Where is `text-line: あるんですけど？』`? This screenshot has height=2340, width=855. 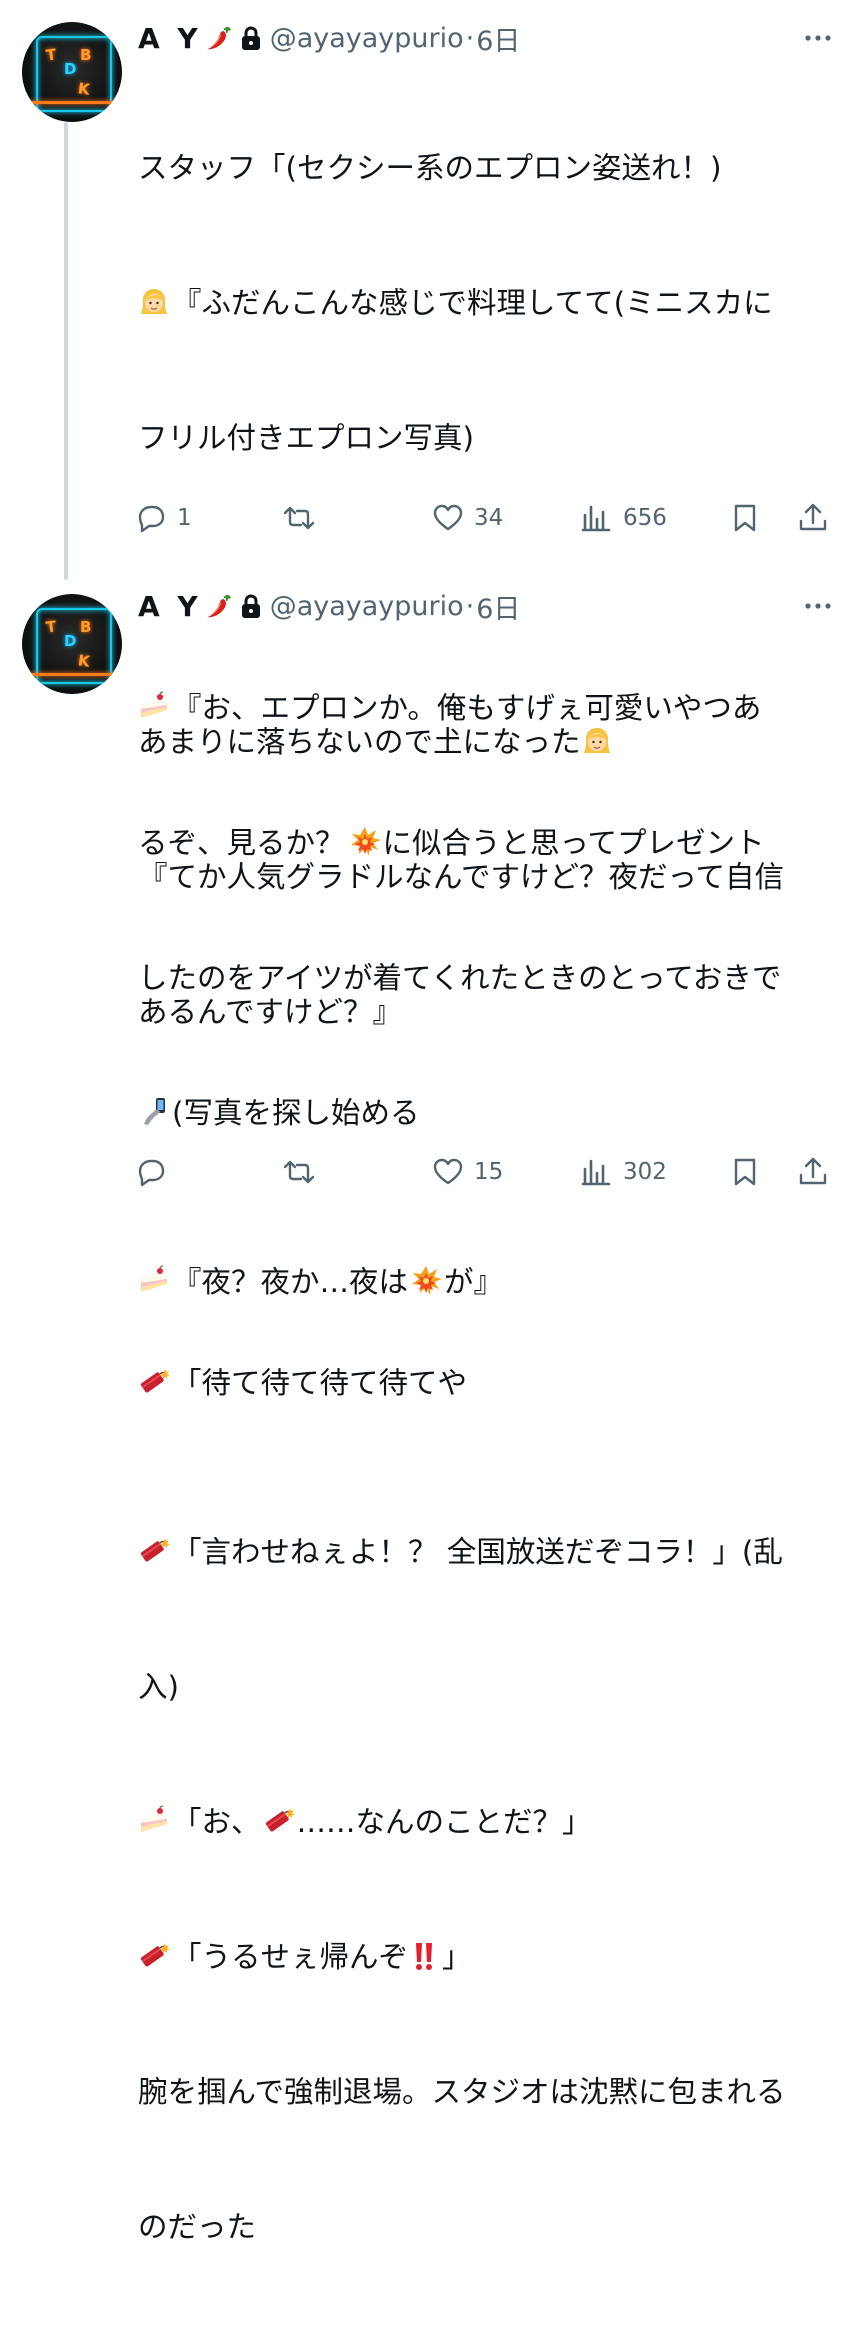 text-line: あるんですけど？』 is located at coordinates (270, 1012).